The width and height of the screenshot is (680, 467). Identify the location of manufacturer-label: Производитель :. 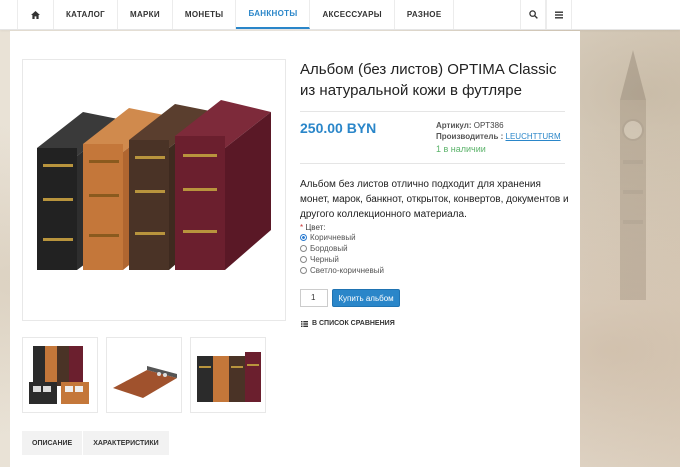
(470, 136).